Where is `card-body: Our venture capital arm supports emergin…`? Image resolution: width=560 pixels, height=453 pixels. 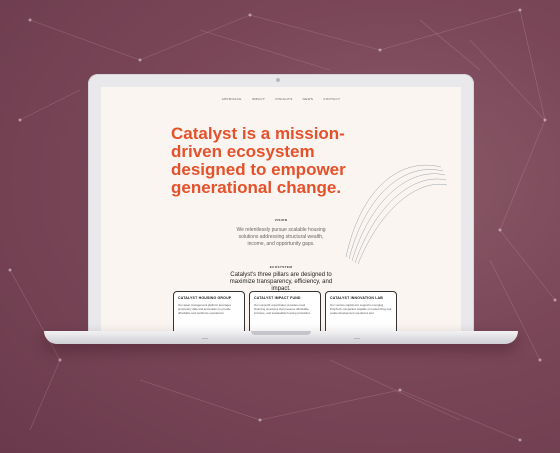
card-body: Our venture capital arm supports emergin… is located at coordinates (361, 309).